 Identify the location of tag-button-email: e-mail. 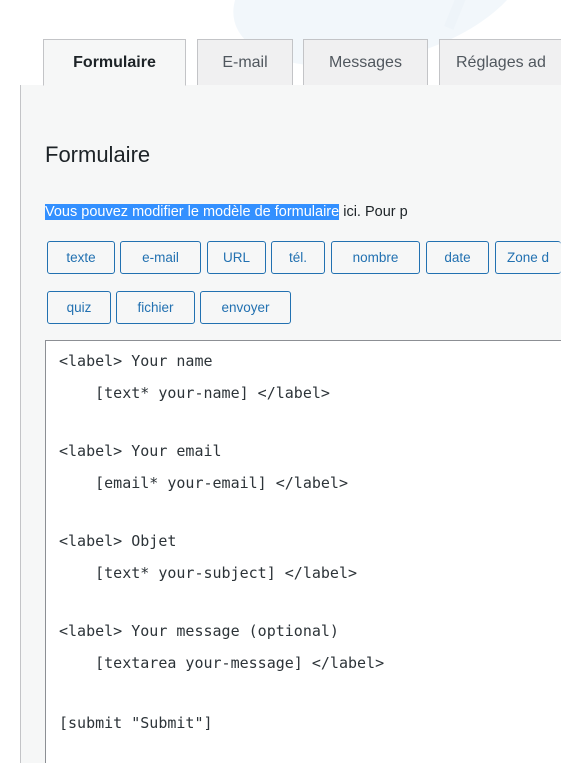
(160, 257).